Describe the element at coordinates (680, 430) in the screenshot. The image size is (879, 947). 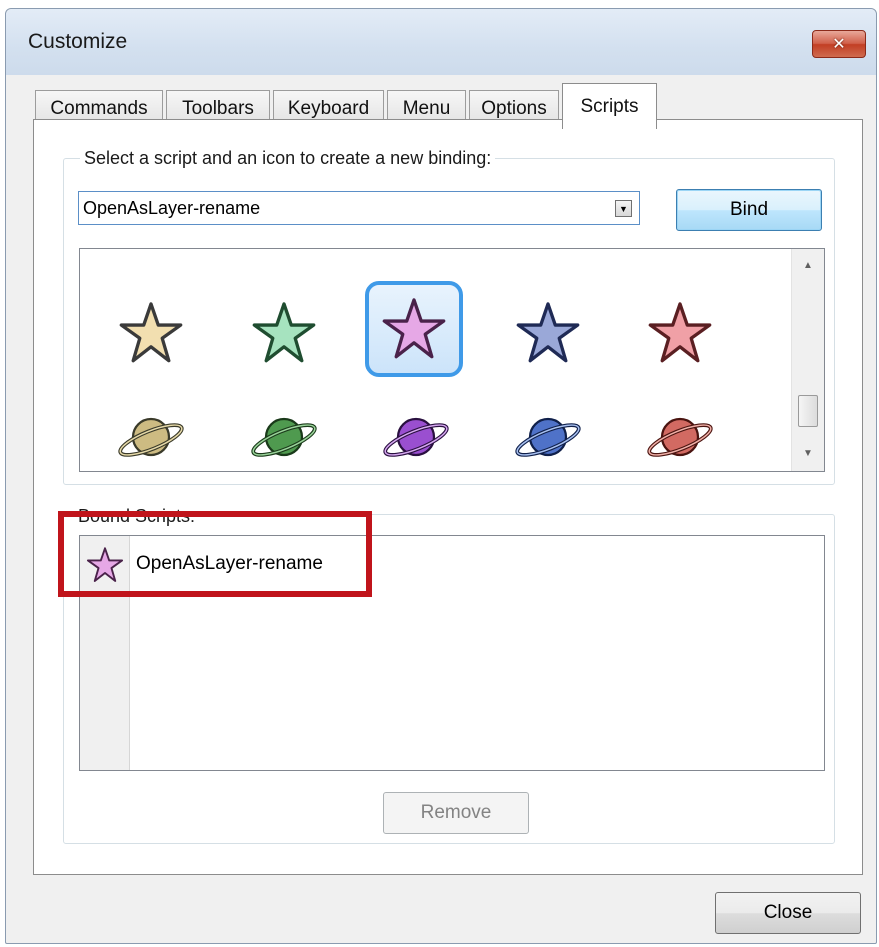
I see `planet-red-icon` at that location.